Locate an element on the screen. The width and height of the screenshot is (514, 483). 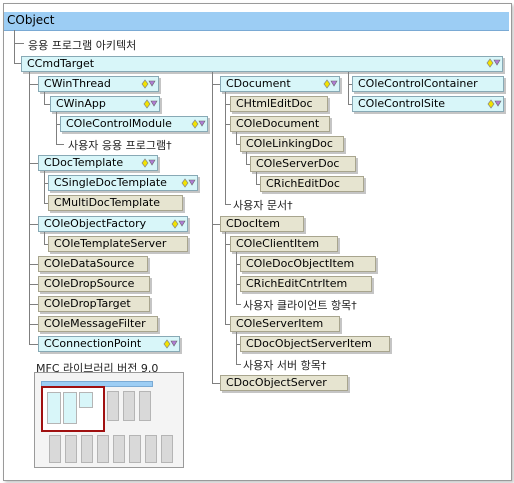
cobject-label: CObject is located at coordinates (31, 20).